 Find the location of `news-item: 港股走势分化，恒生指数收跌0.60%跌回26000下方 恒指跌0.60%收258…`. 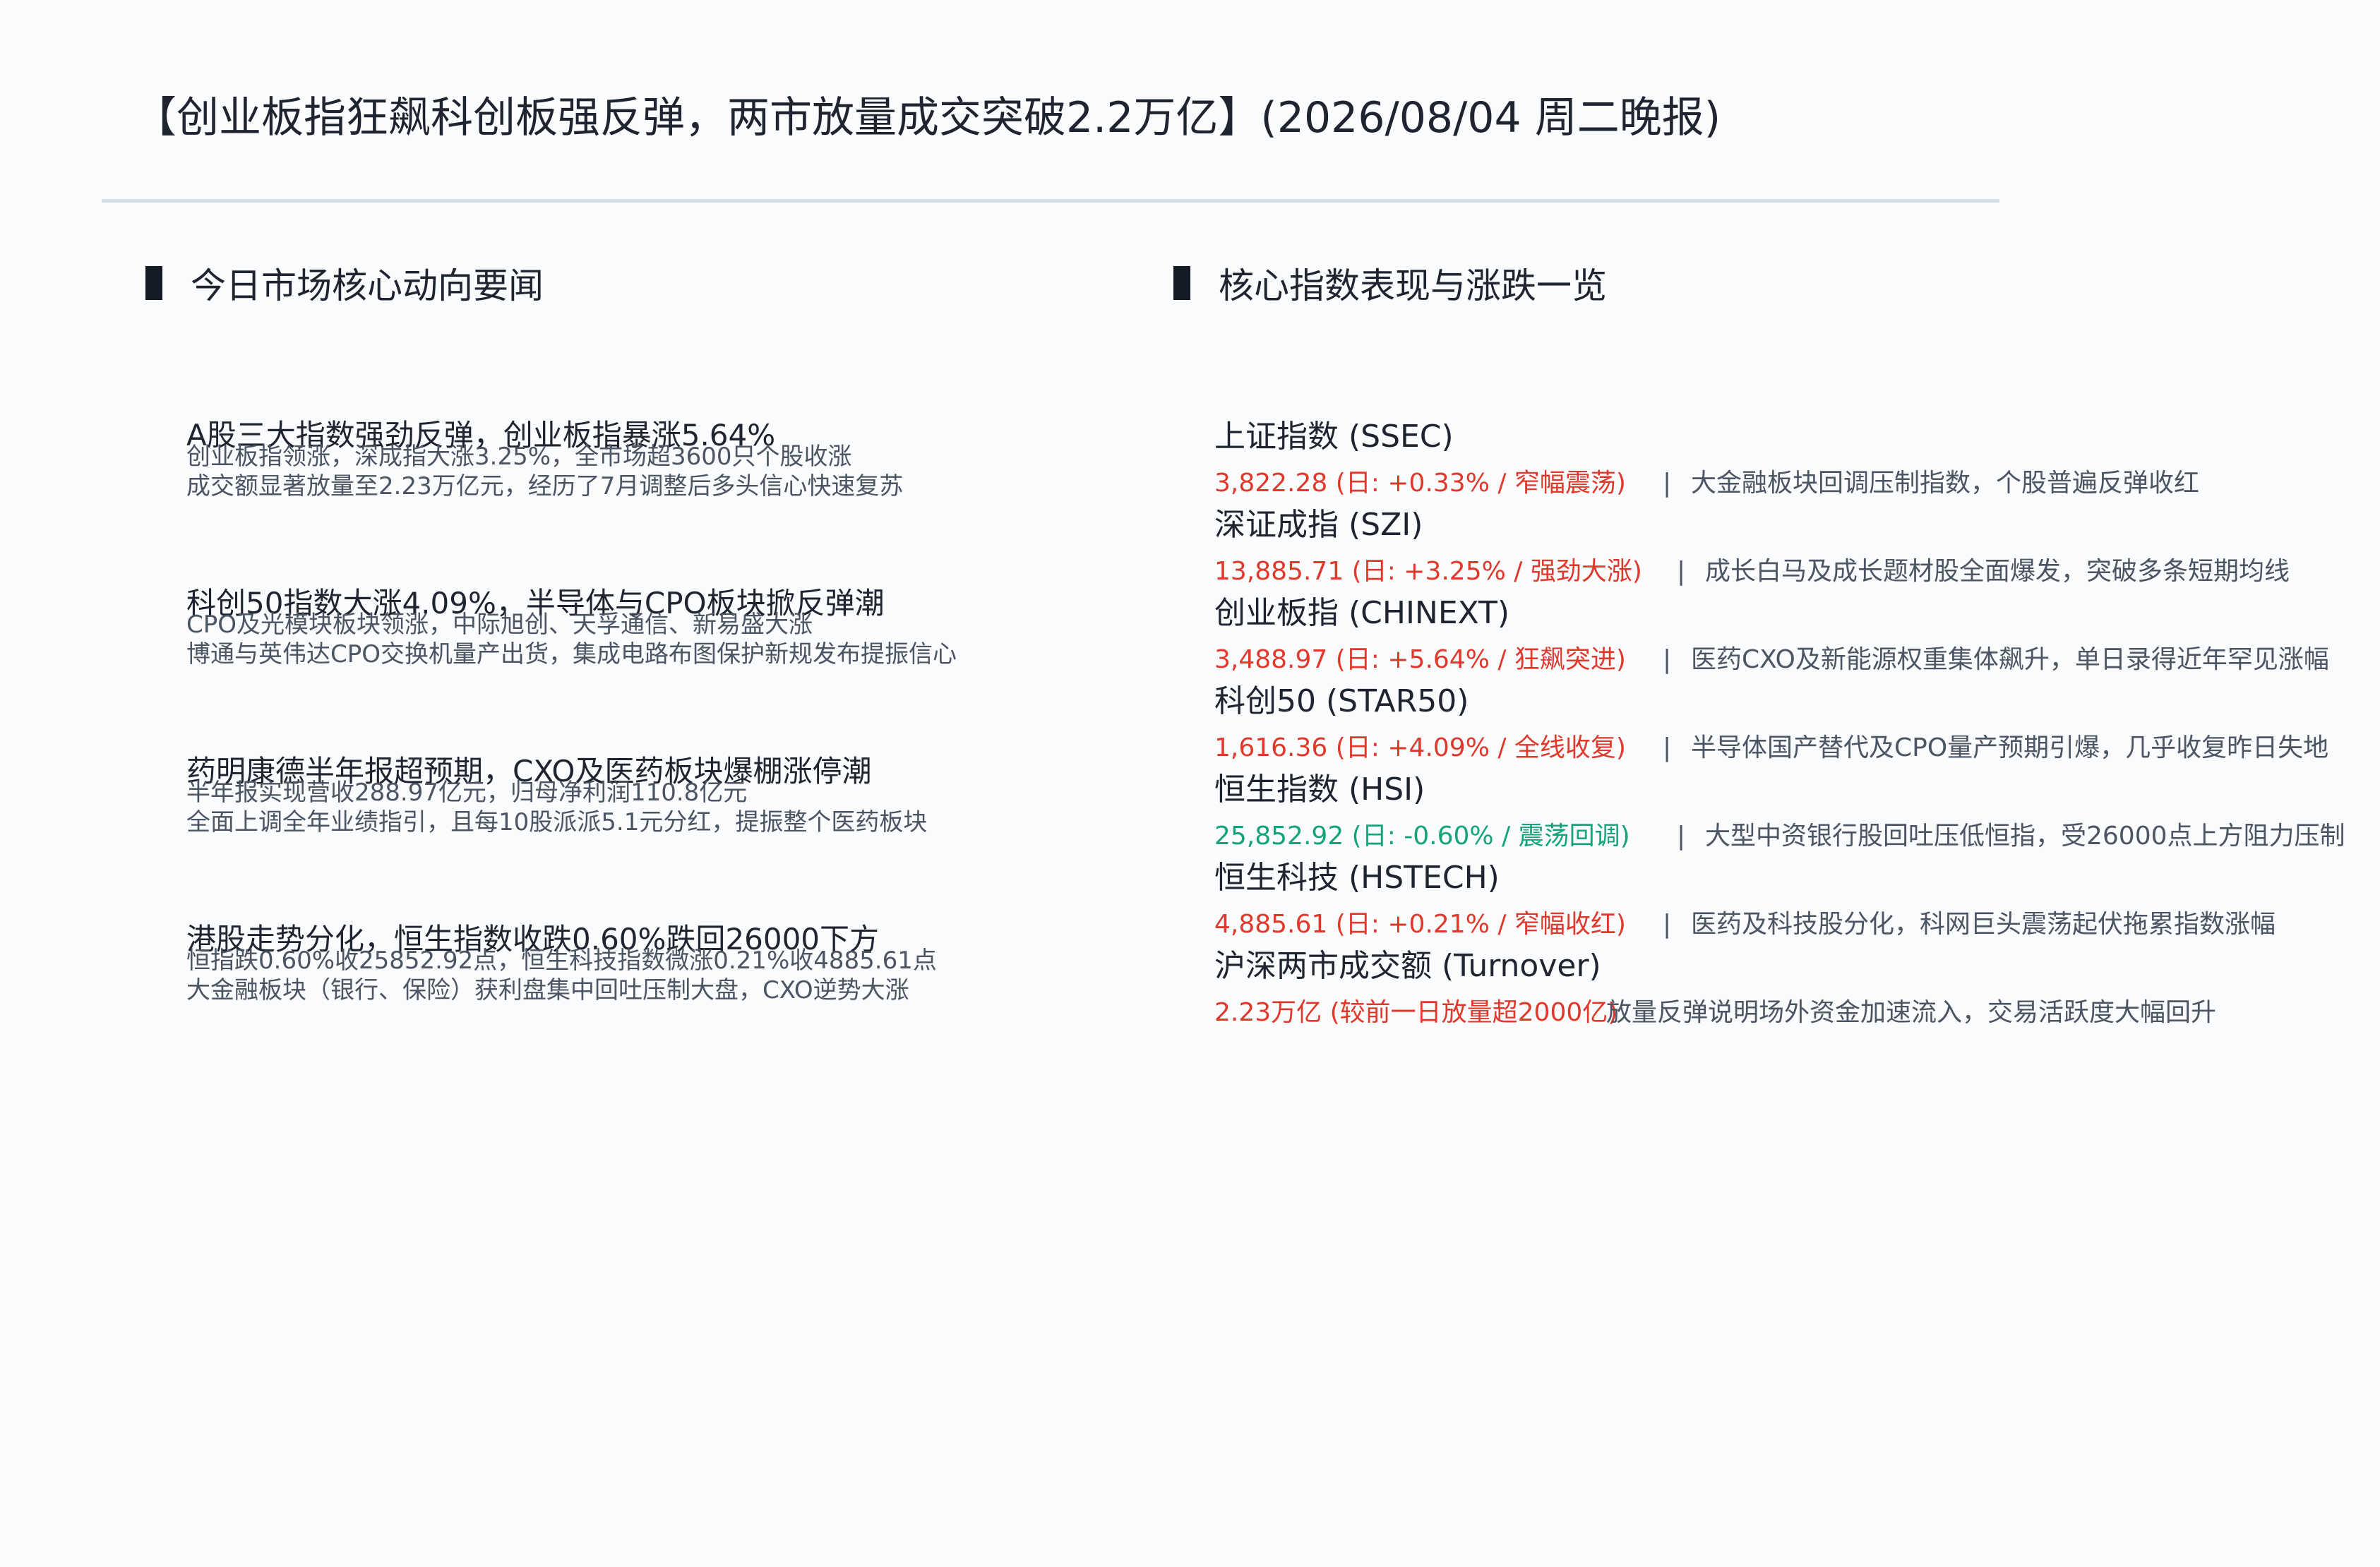

news-item: 港股走势分化，恒生指数收跌0.60%跌回26000下方 恒指跌0.60%收258… is located at coordinates (645, 963).